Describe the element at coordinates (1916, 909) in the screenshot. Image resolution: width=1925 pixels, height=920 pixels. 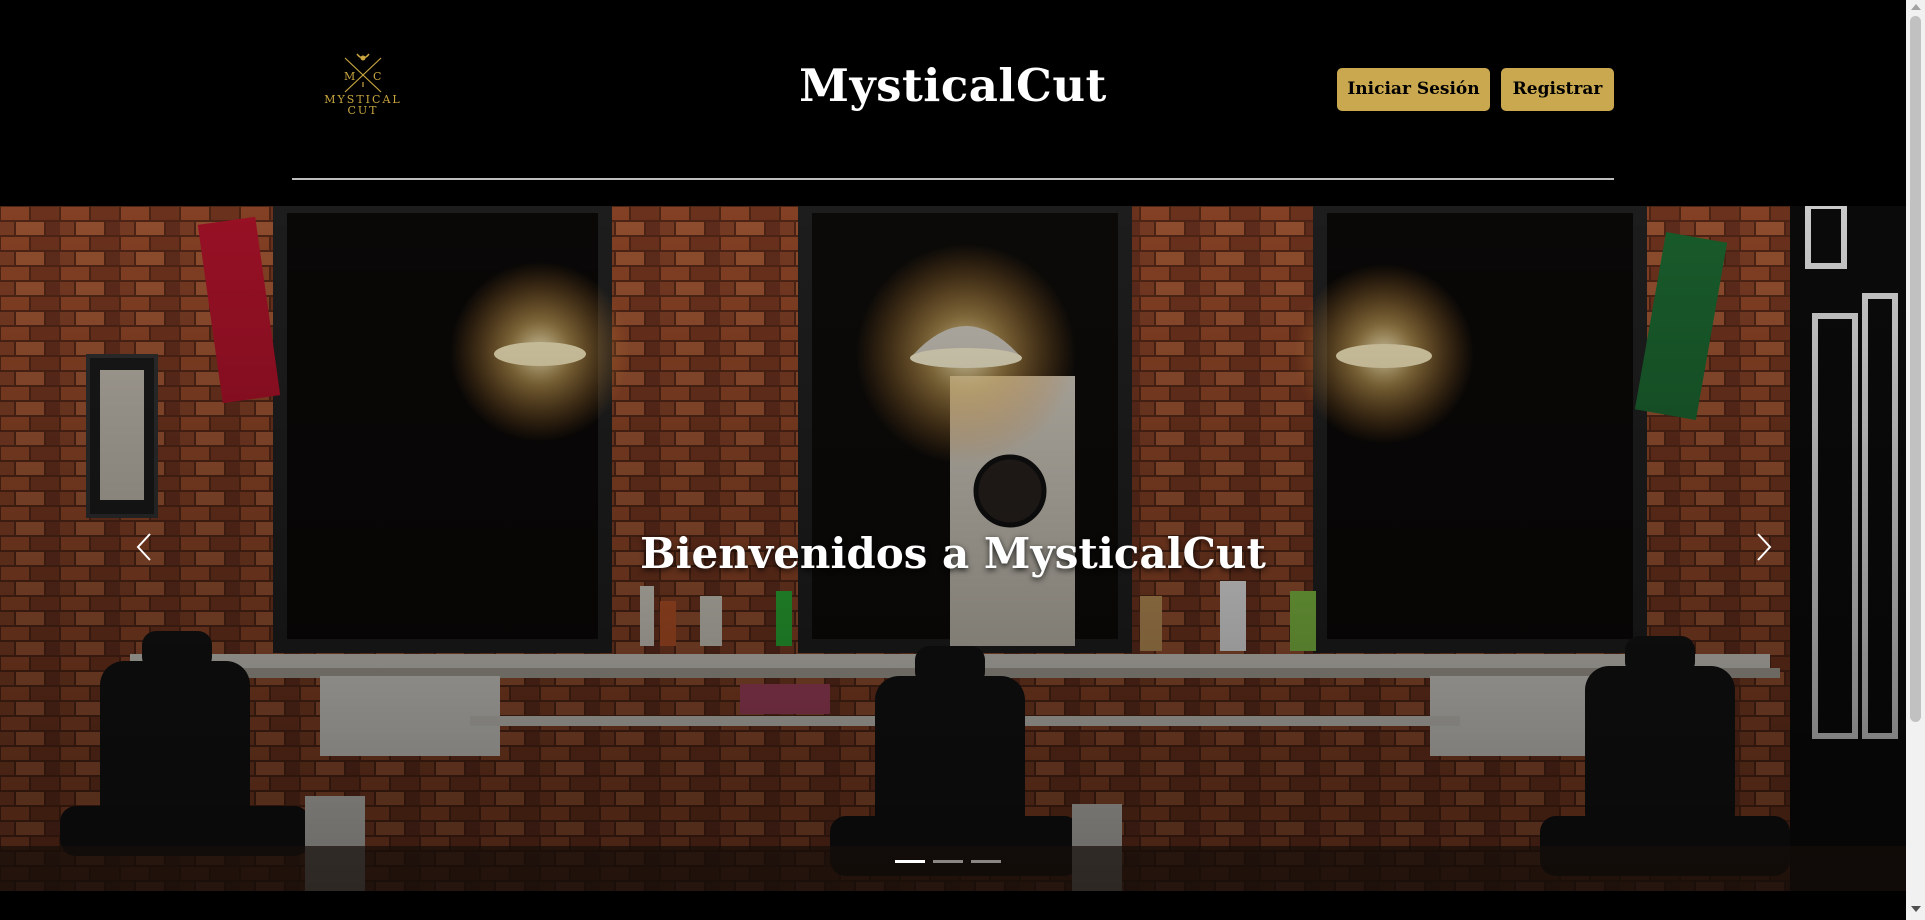
I see `scroll-down-arrow-icon` at that location.